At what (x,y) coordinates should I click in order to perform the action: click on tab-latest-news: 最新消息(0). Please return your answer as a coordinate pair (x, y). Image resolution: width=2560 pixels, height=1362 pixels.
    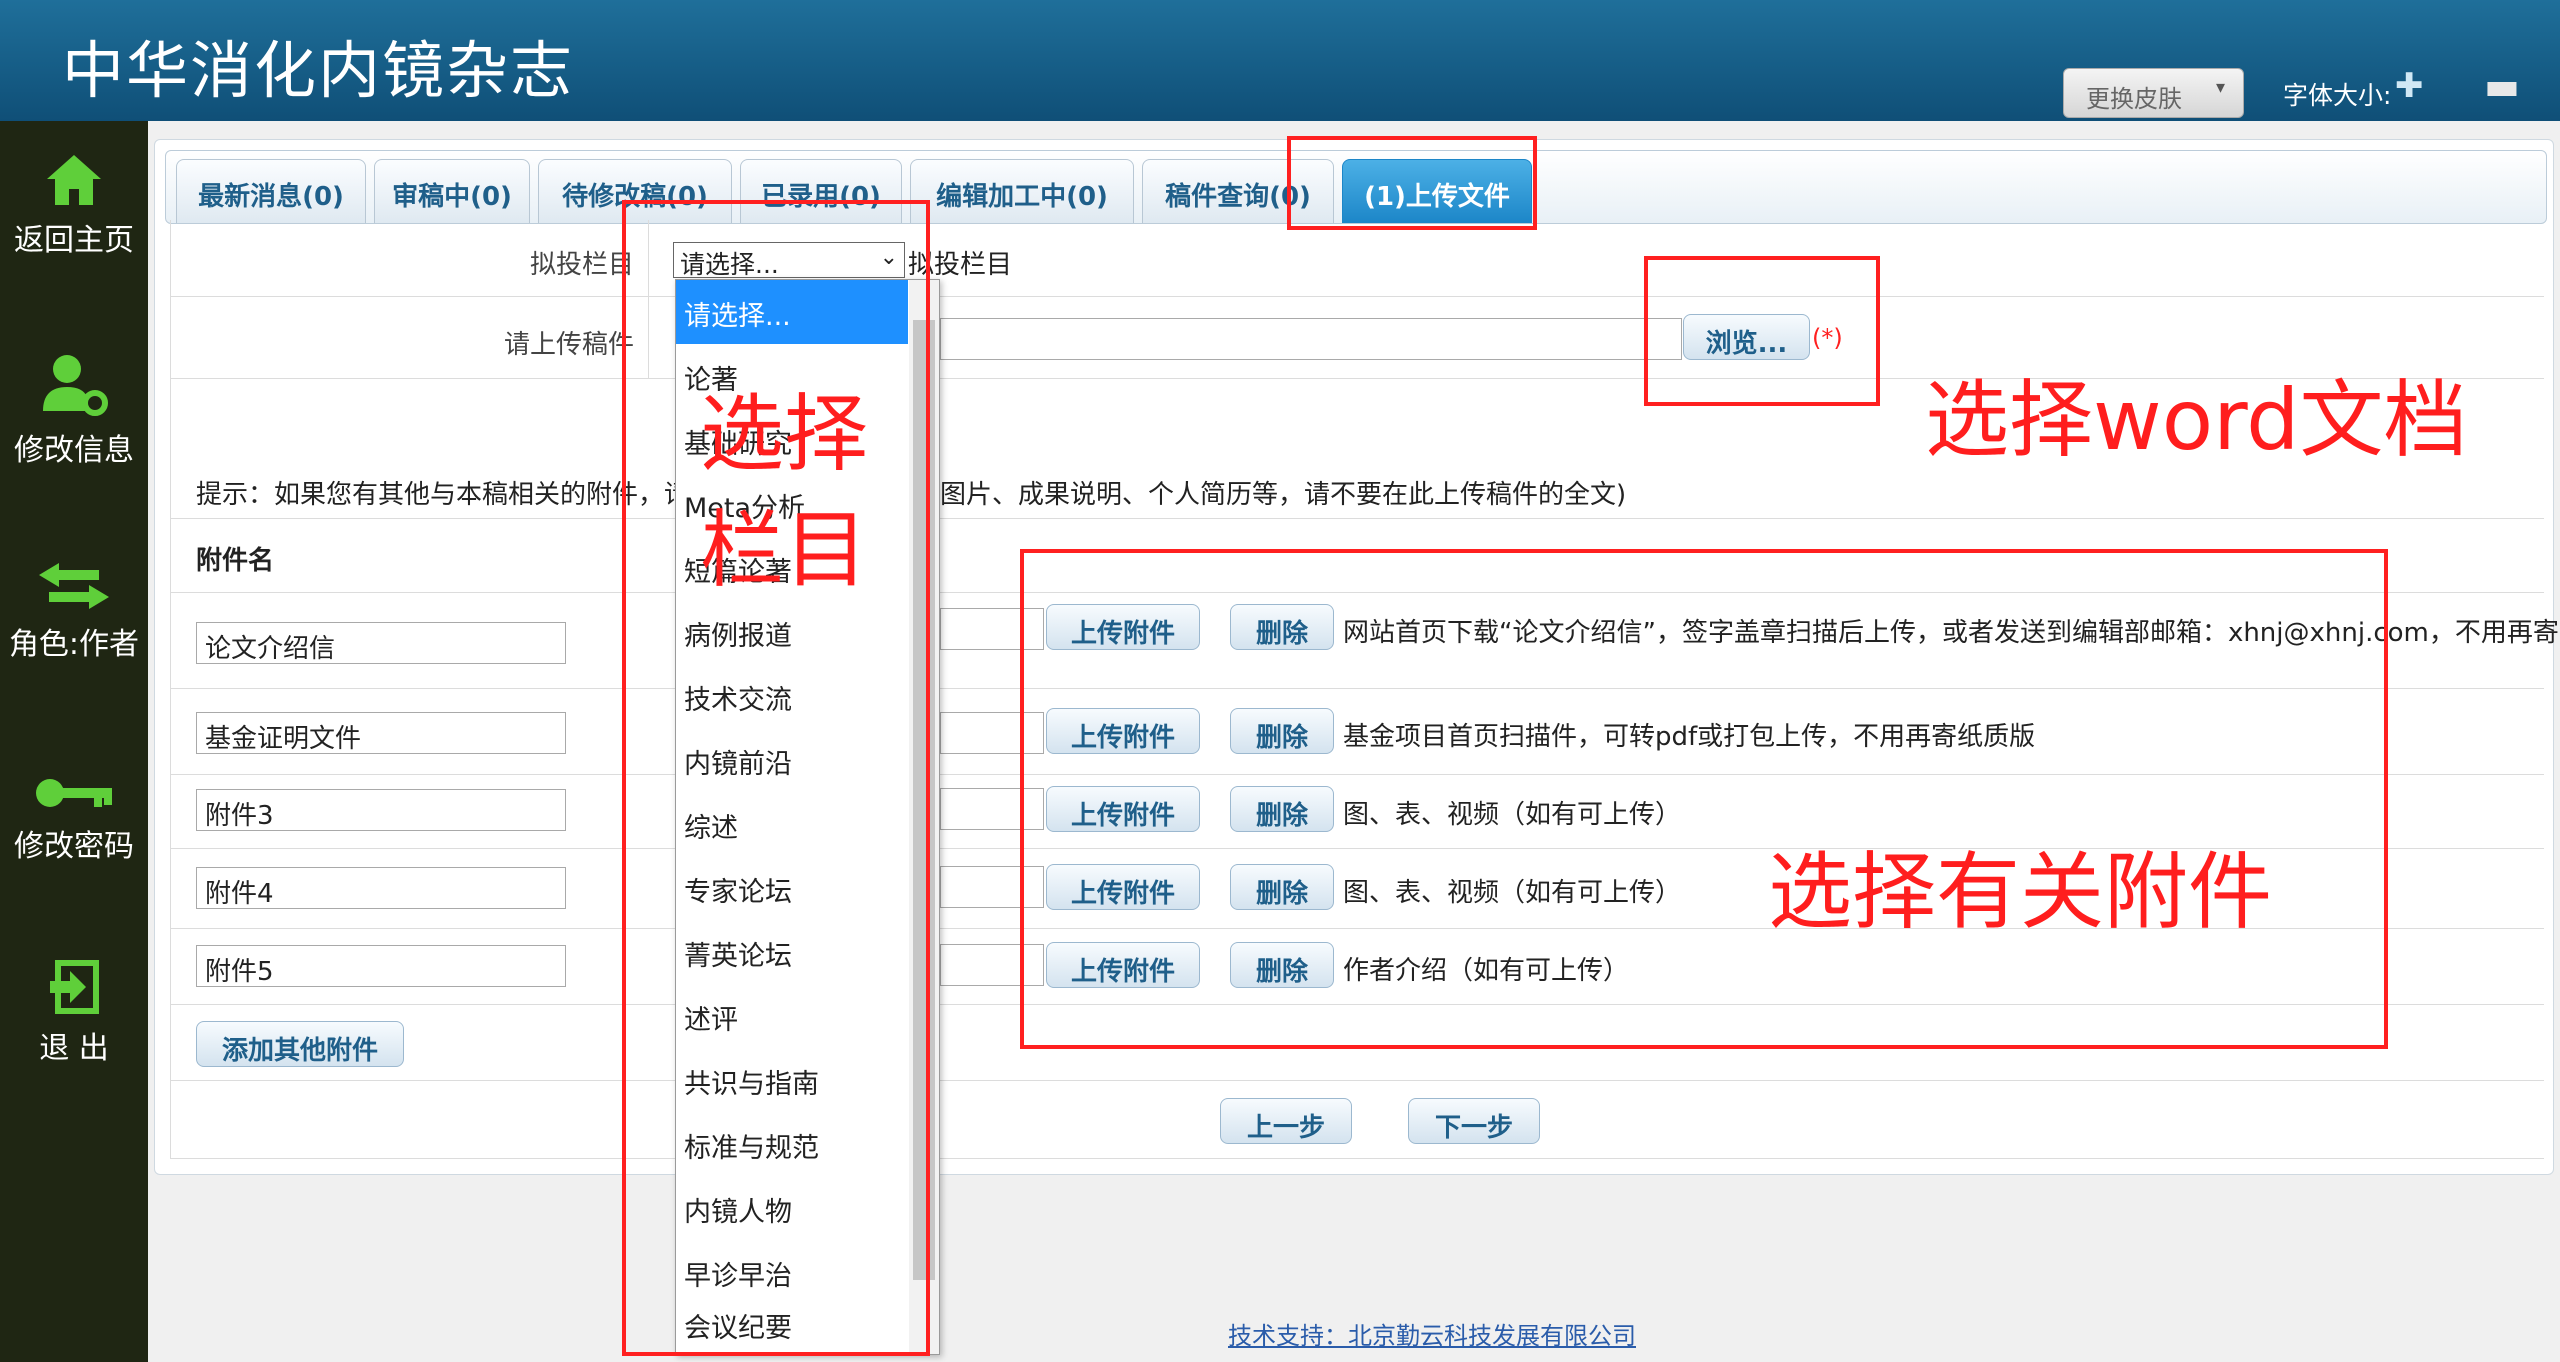
    Looking at the image, I should click on (271, 191).